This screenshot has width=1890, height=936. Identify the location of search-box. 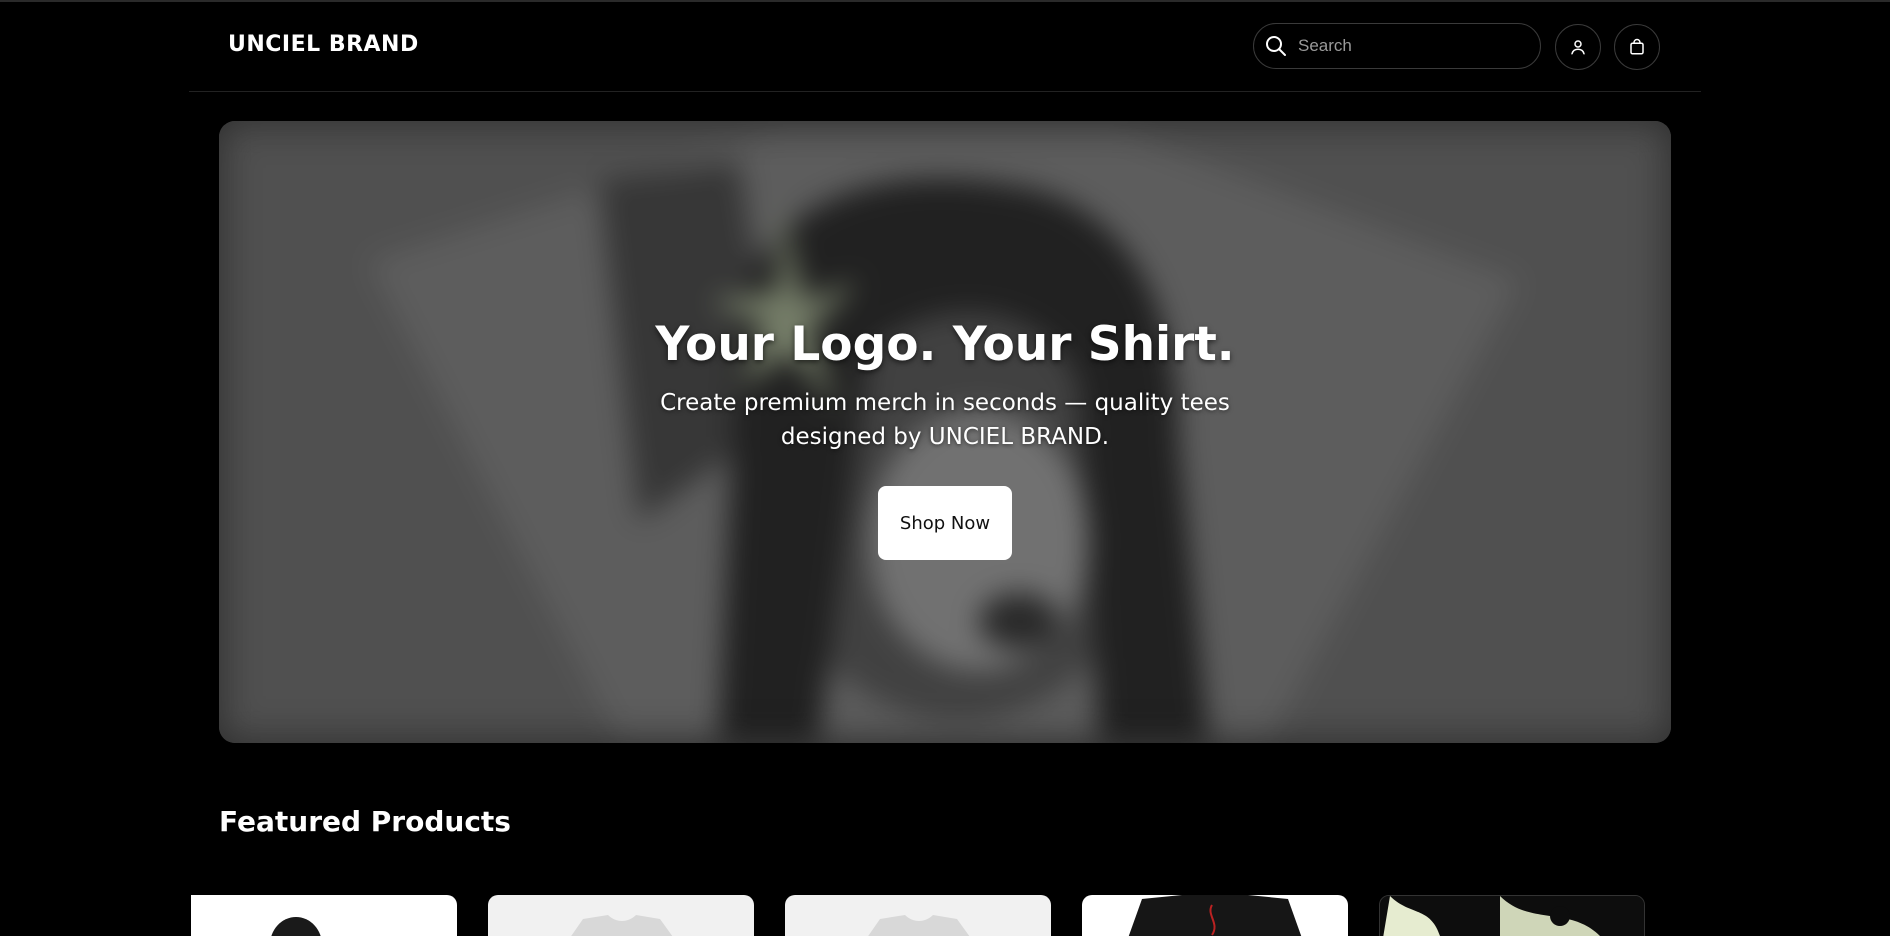
(1397, 46).